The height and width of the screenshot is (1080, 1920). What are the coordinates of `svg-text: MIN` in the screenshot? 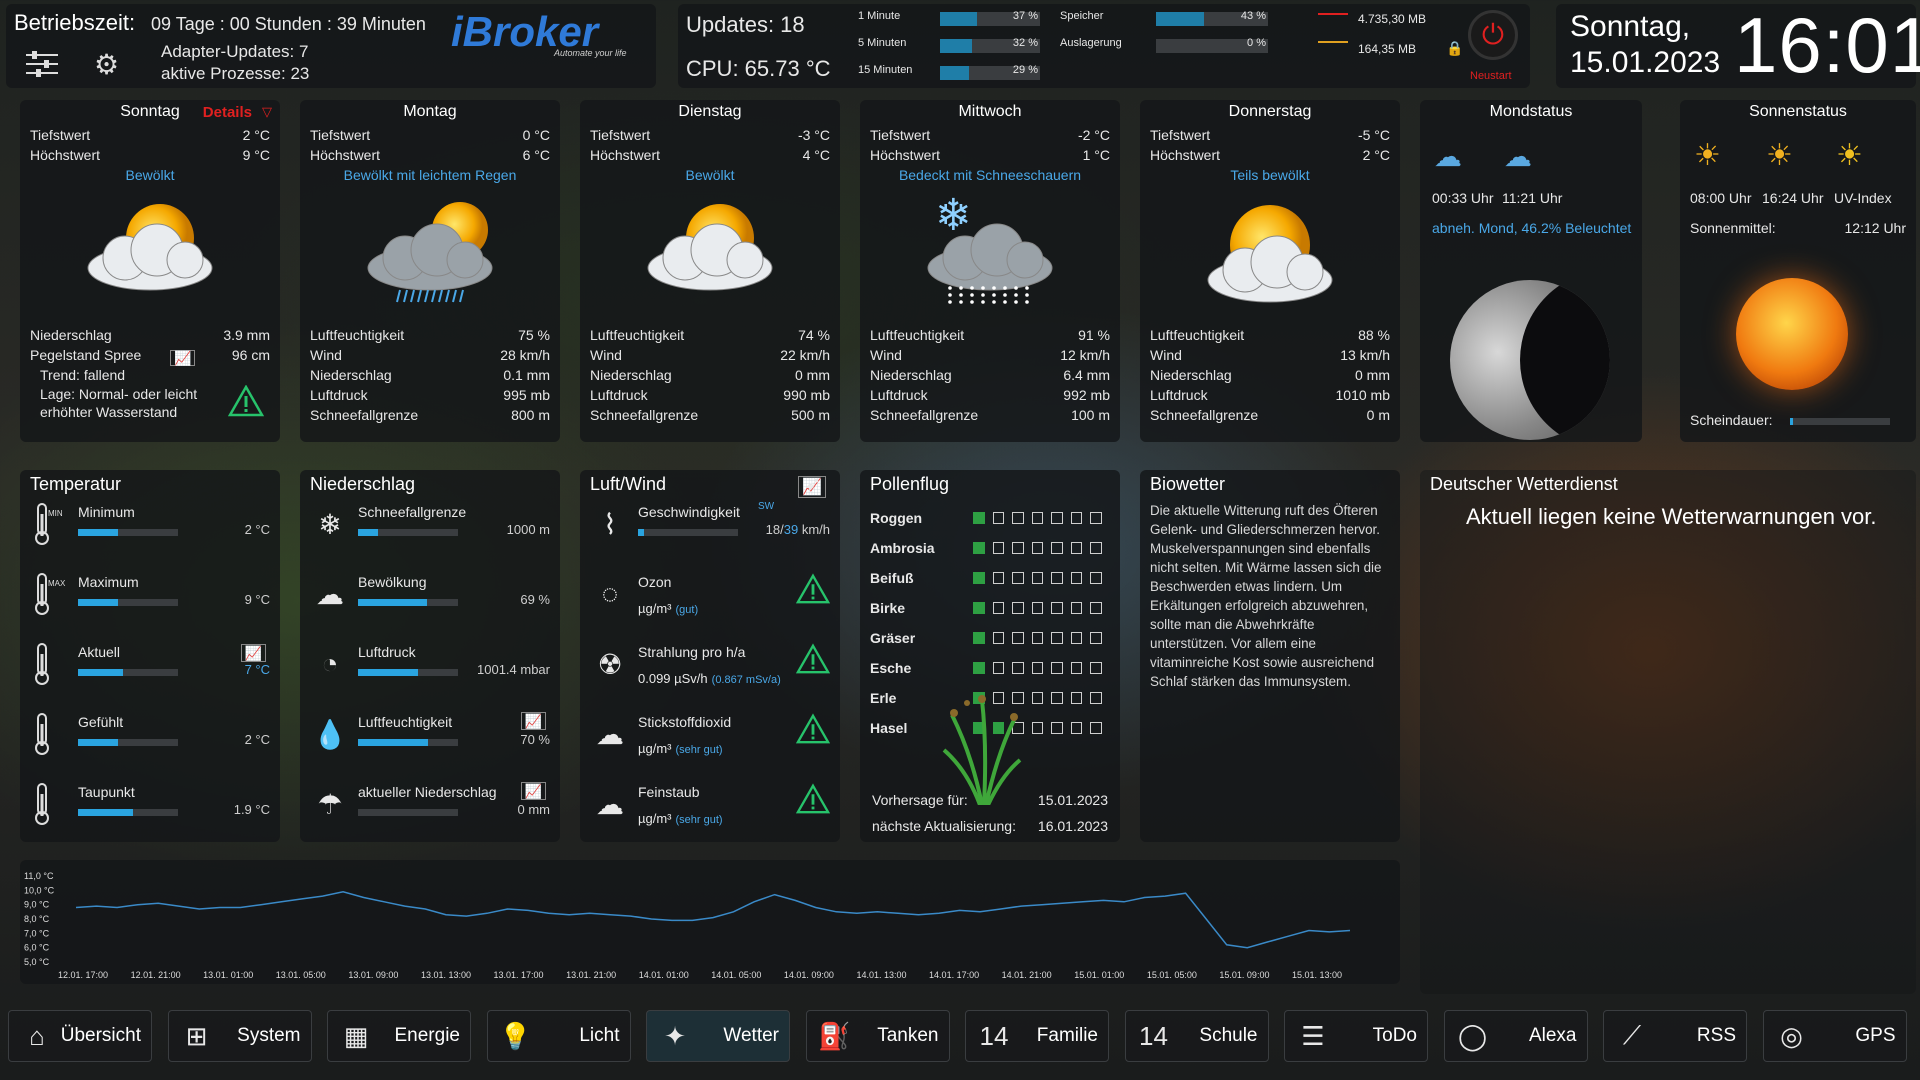 It's located at (55, 513).